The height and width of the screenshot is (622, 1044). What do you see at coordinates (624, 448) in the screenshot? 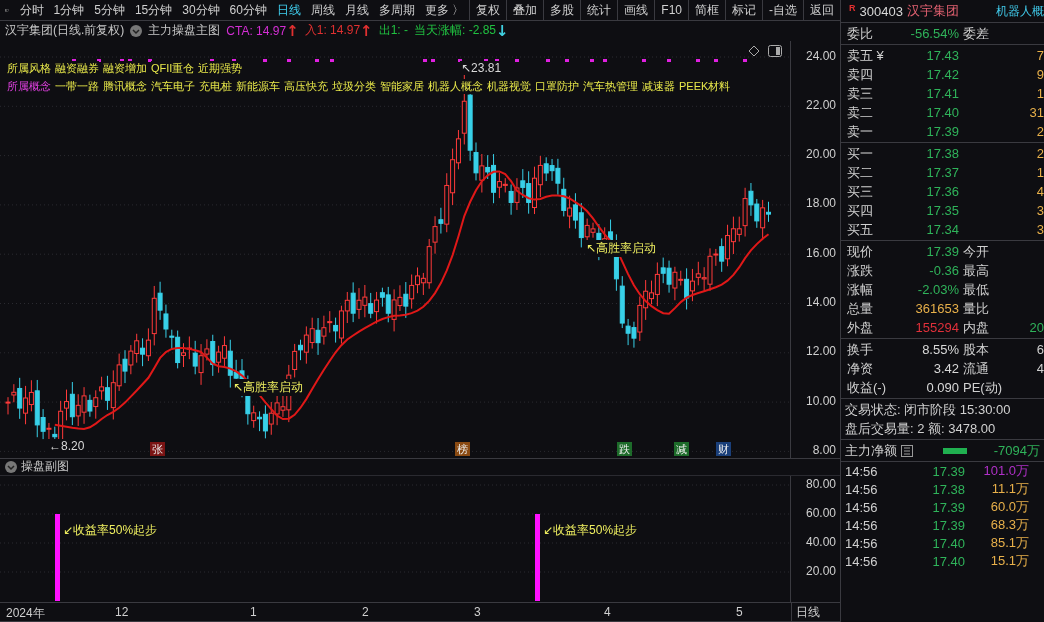
I see `event-marker: 跌` at bounding box center [624, 448].